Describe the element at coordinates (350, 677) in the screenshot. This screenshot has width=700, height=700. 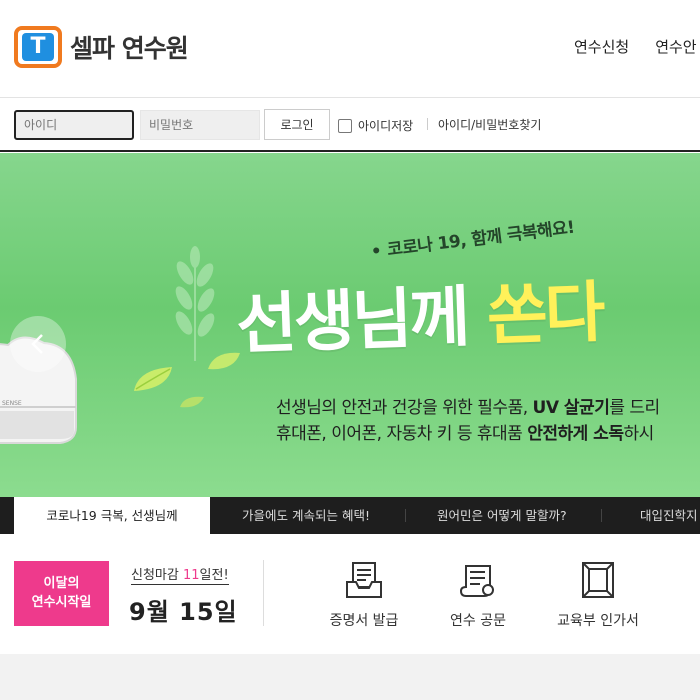
I see `lower-section` at that location.